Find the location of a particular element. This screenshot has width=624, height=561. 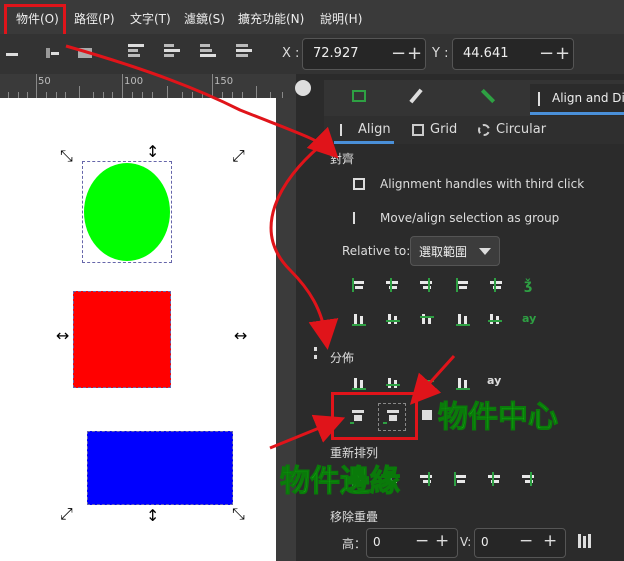

annotation-arrow-edge is located at coordinates (307, 432).